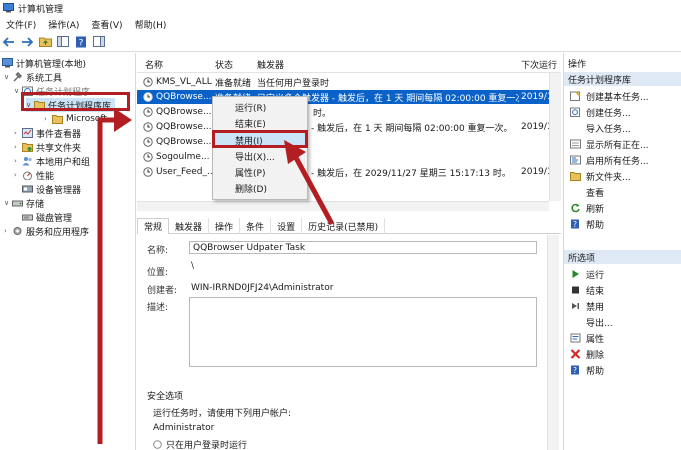 Image resolution: width=681 pixels, height=450 pixels. I want to click on properties-icon, so click(575, 338).